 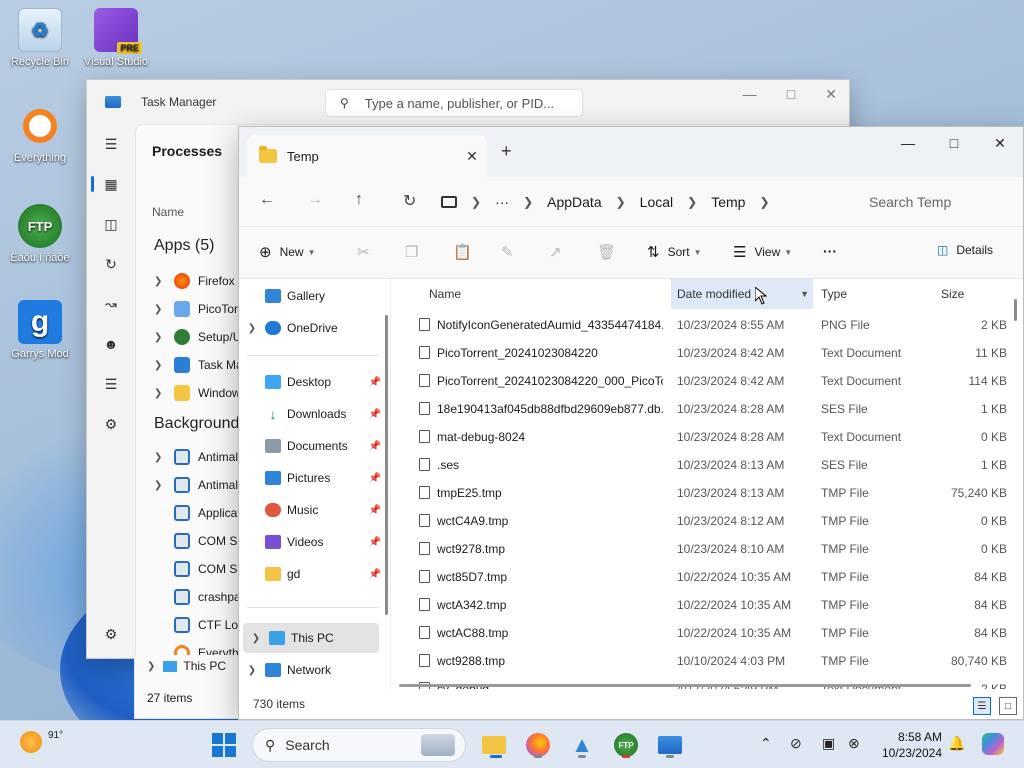 I want to click on sidebar-item-desktop: Desktop 📌, so click(x=311, y=382).